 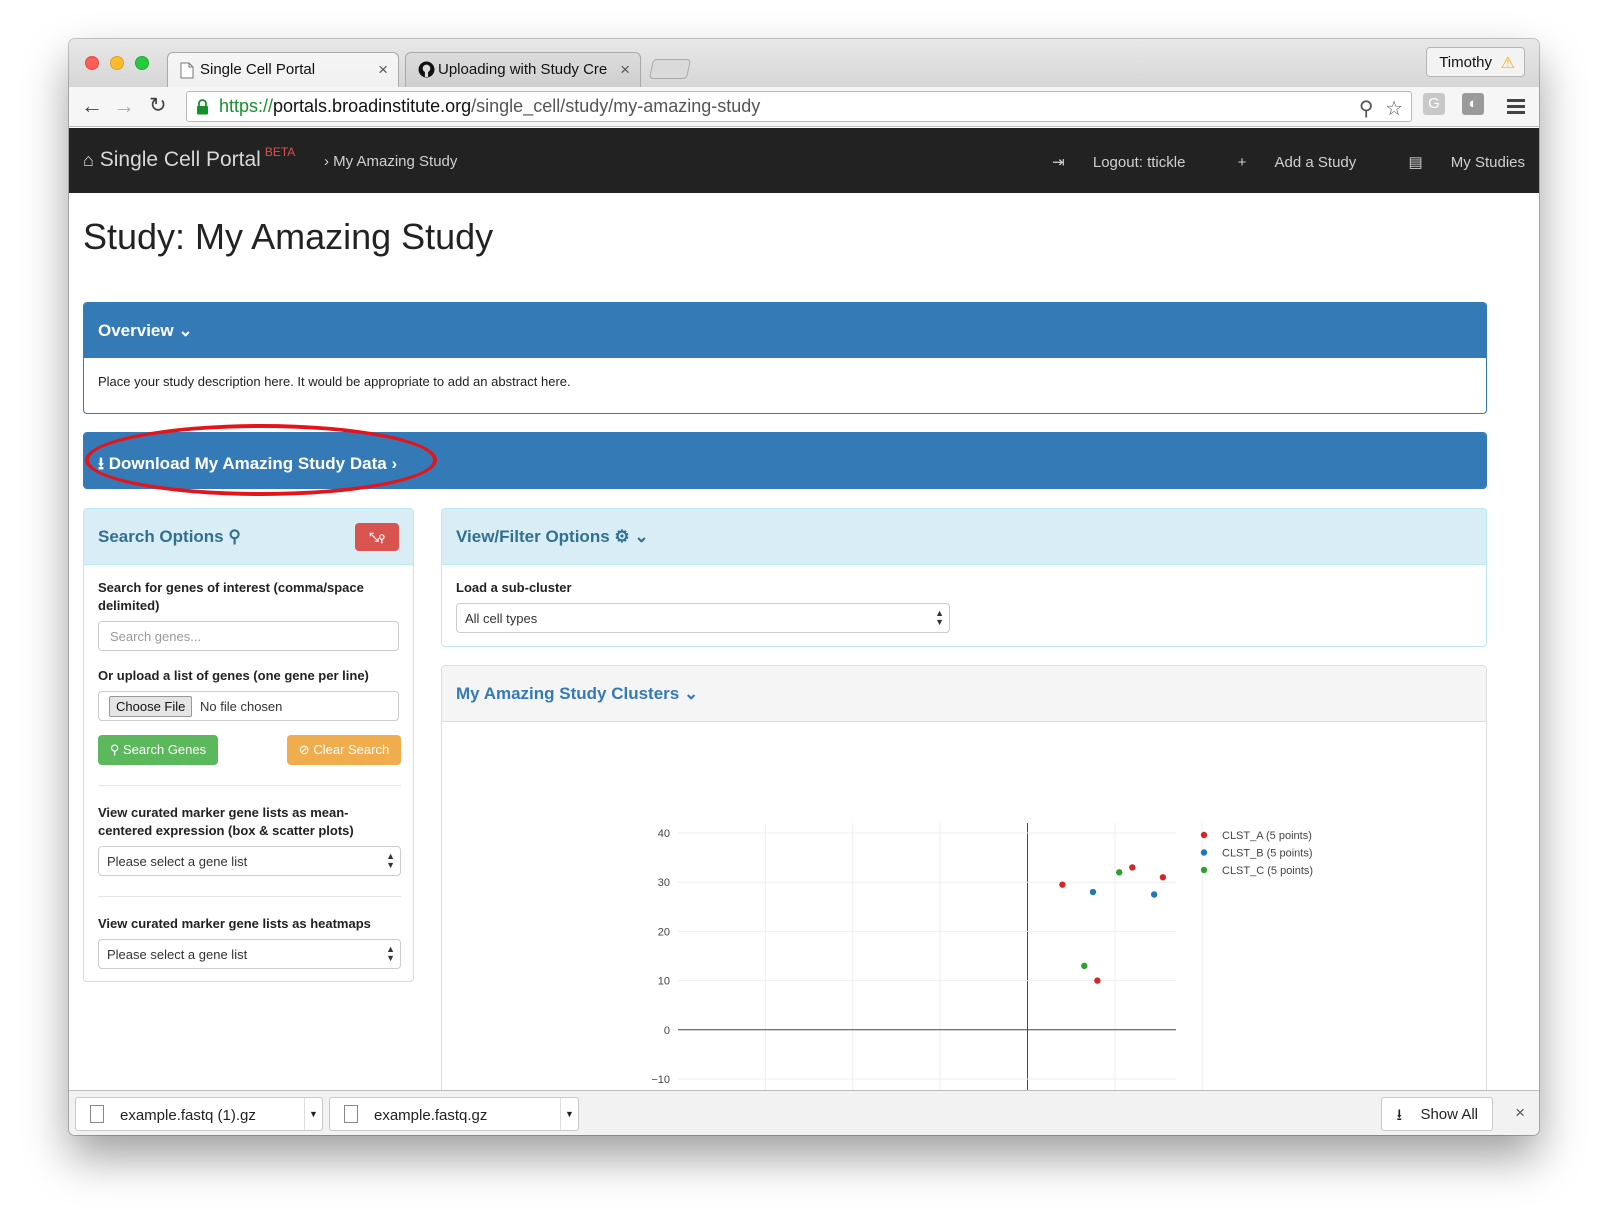 I want to click on subcluster-select: All cell types ▲ ▼, so click(x=703, y=618).